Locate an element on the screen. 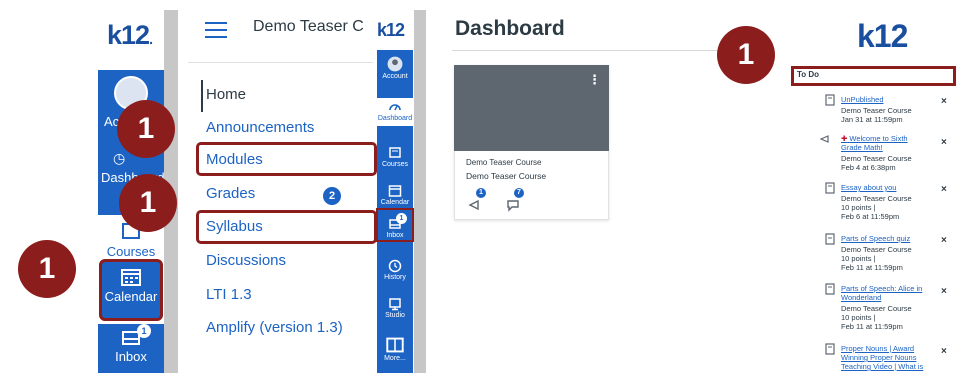  todo-item-link-cont: Teaching Video | What is is located at coordinates (882, 366).